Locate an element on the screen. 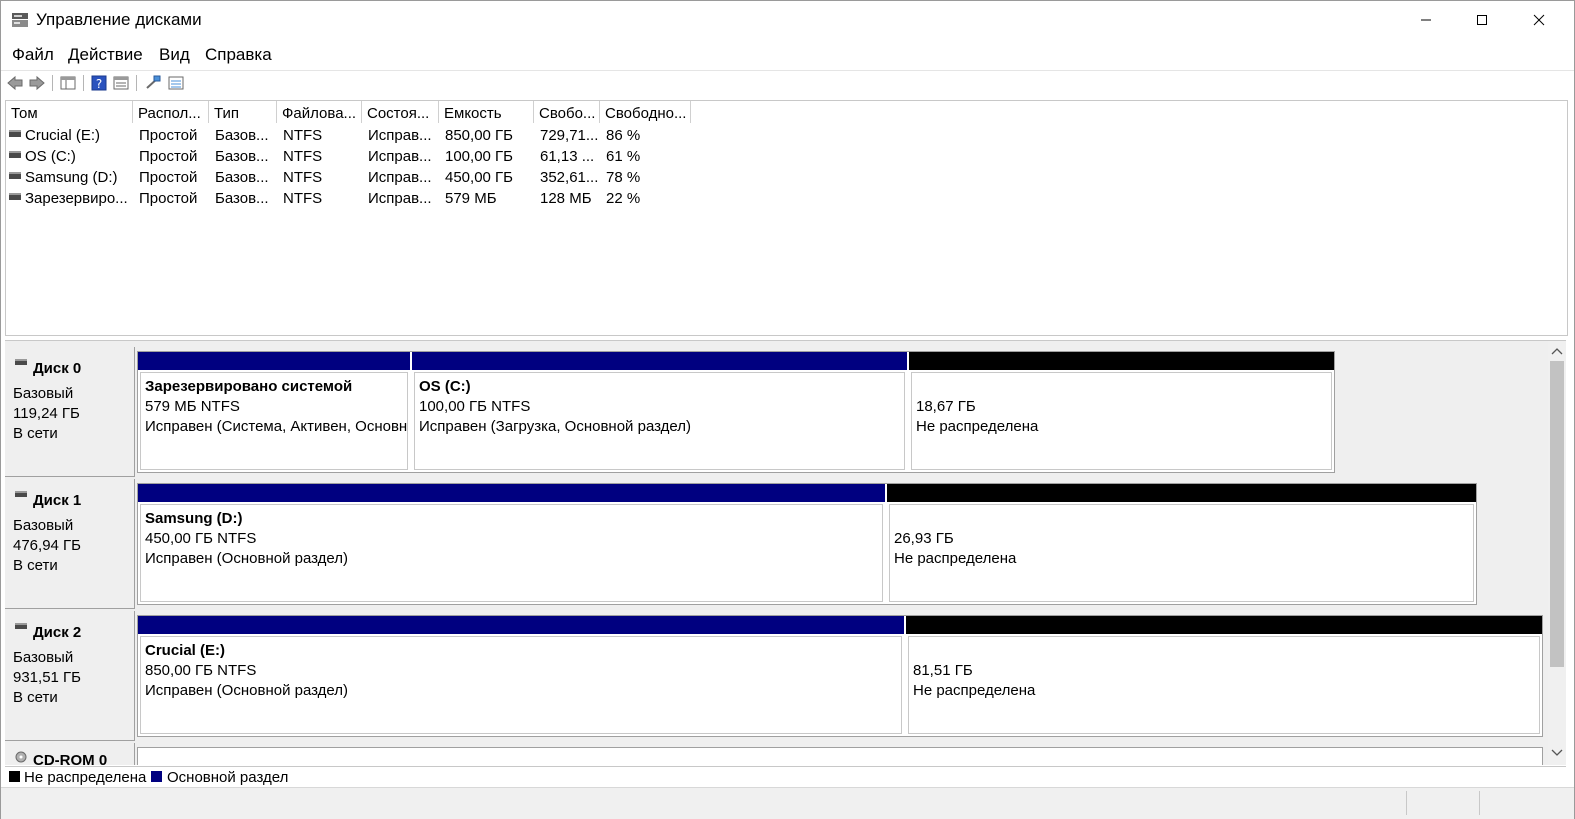 This screenshot has width=1575, height=819. minimize-icon is located at coordinates (1426, 20).